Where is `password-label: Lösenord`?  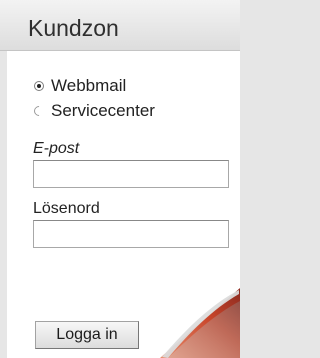
password-label: Lösenord is located at coordinates (66, 208).